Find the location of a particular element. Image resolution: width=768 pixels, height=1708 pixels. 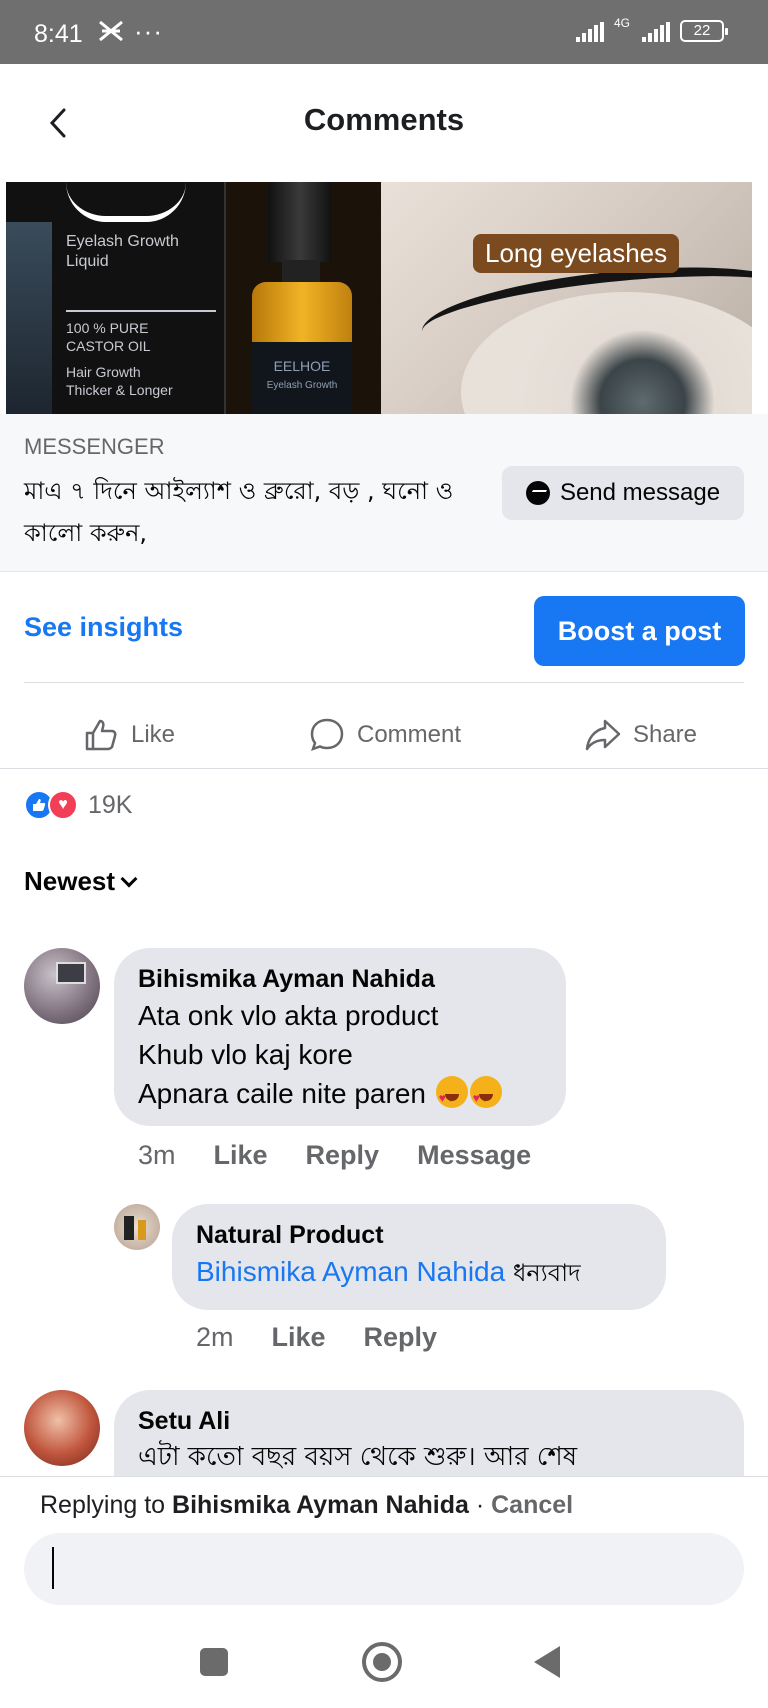

eye-illustration is located at coordinates (126, 202).